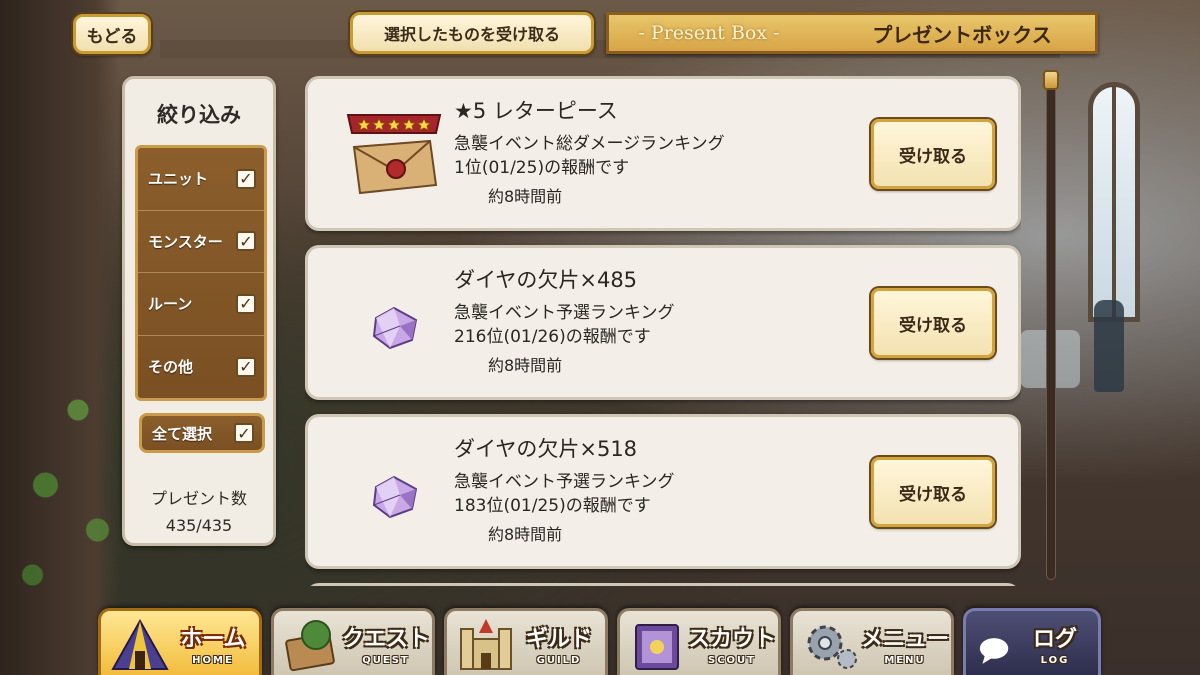 The image size is (1200, 675). I want to click on nav-sublabel: SCOUT, so click(732, 660).